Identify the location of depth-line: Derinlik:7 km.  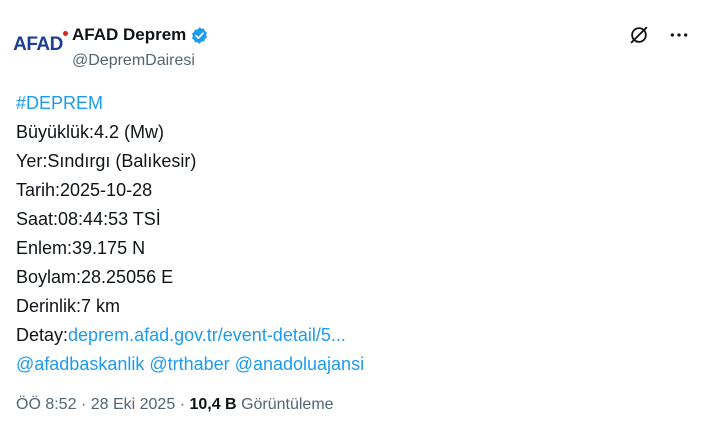
(68, 306).